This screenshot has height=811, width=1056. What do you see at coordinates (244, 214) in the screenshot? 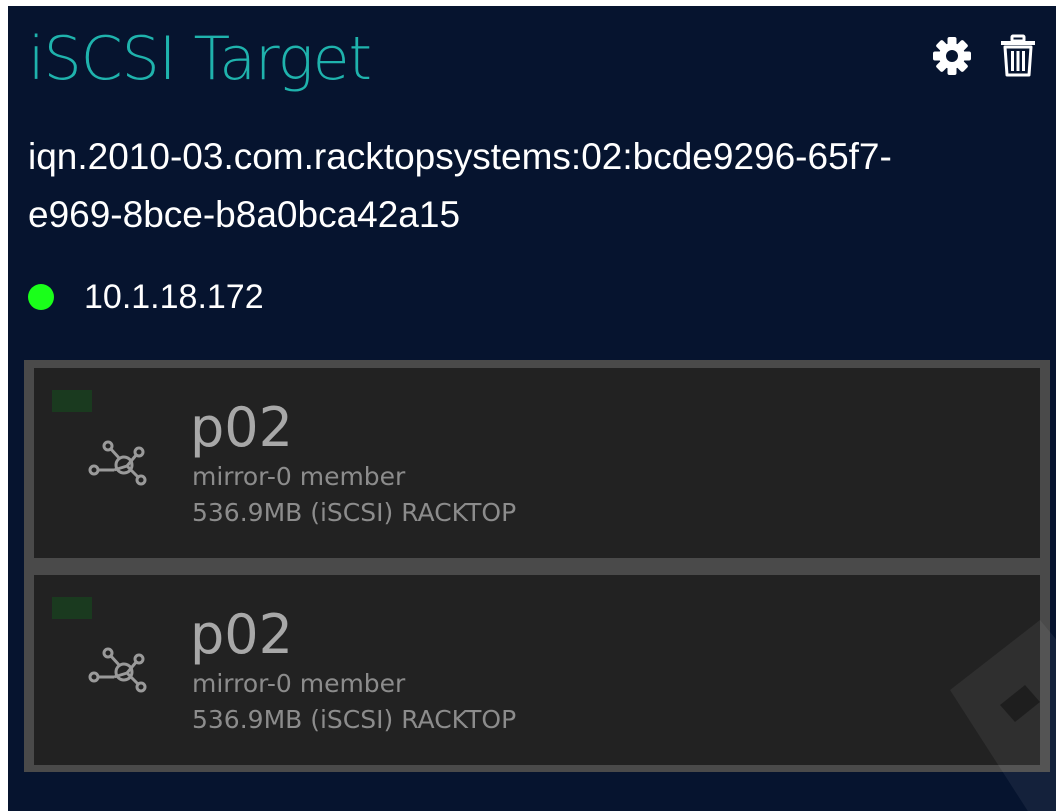
I see `target-iqn-line-2: e969-8bce-b8a0bca42a15` at bounding box center [244, 214].